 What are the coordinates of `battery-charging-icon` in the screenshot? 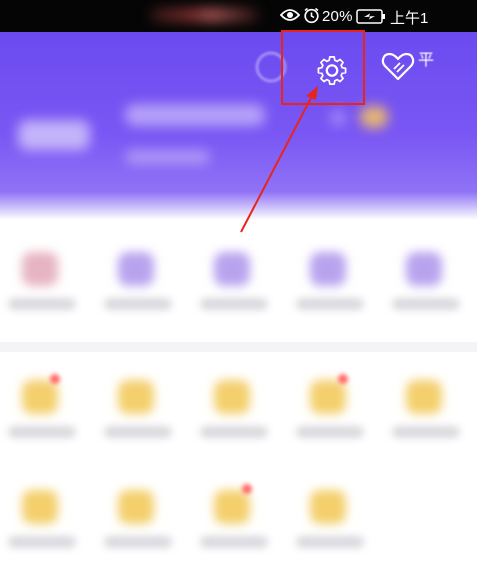 It's located at (370, 16).